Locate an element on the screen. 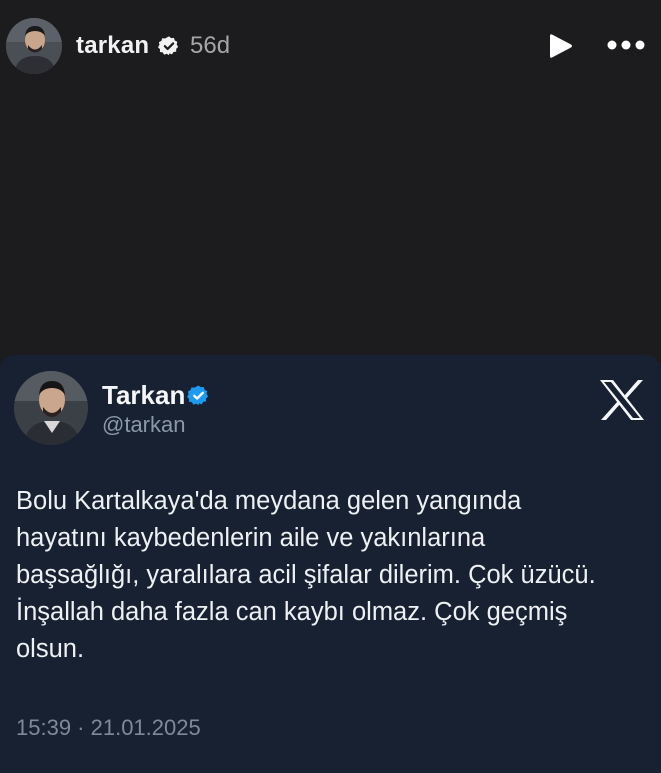  tweet-handle: @tarkan is located at coordinates (143, 425).